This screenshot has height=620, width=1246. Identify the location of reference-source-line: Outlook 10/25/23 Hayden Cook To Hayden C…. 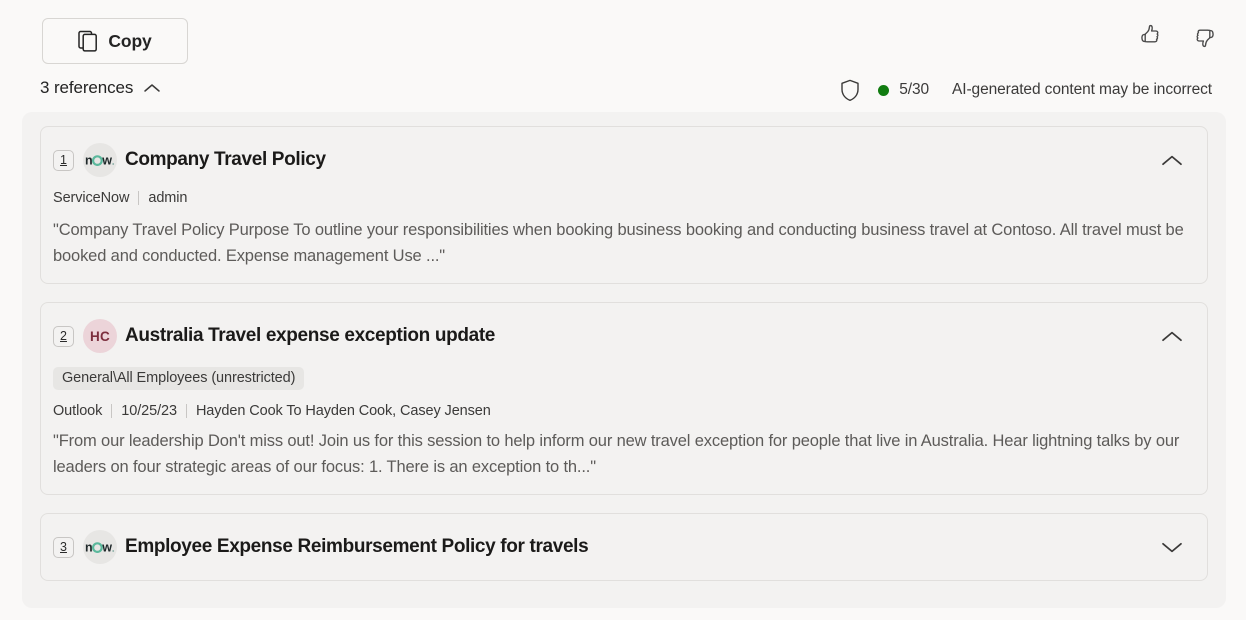
(621, 411).